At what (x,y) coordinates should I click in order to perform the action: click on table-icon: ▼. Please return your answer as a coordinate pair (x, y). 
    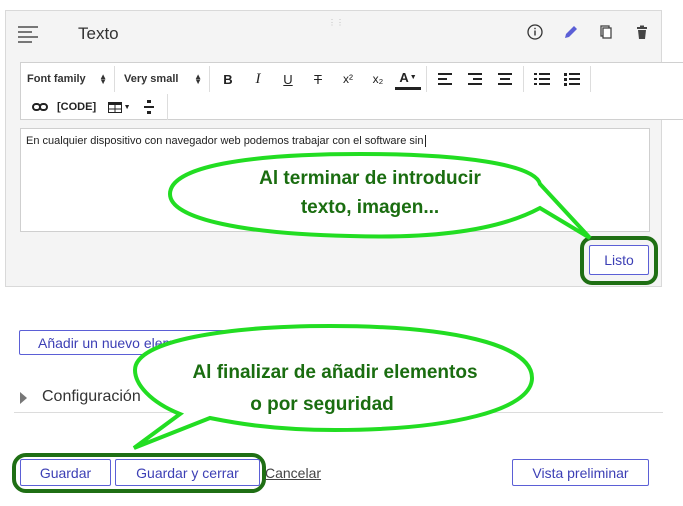
    Looking at the image, I should click on (119, 107).